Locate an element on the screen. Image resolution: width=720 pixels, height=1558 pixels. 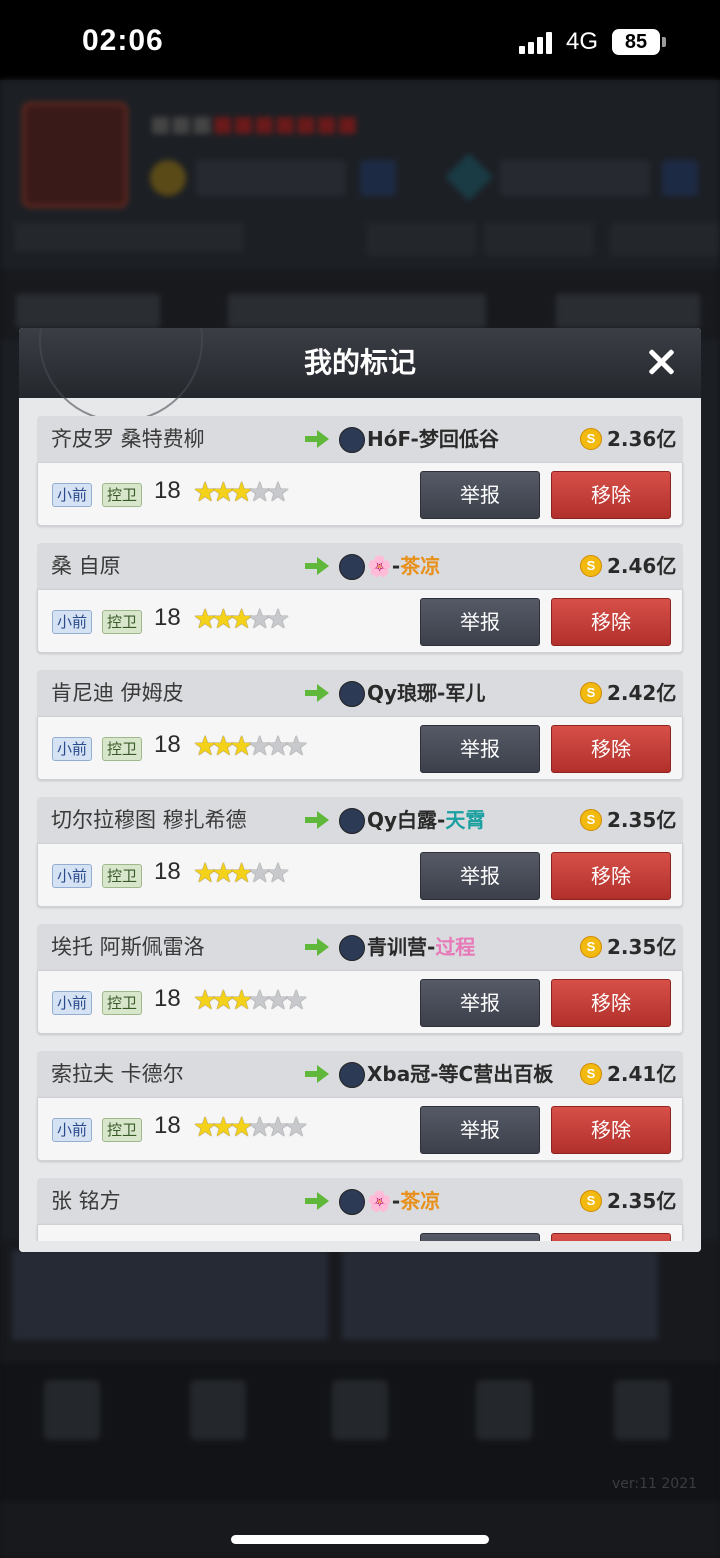
team-name: HóF-梦回低谷 is located at coordinates (433, 439).